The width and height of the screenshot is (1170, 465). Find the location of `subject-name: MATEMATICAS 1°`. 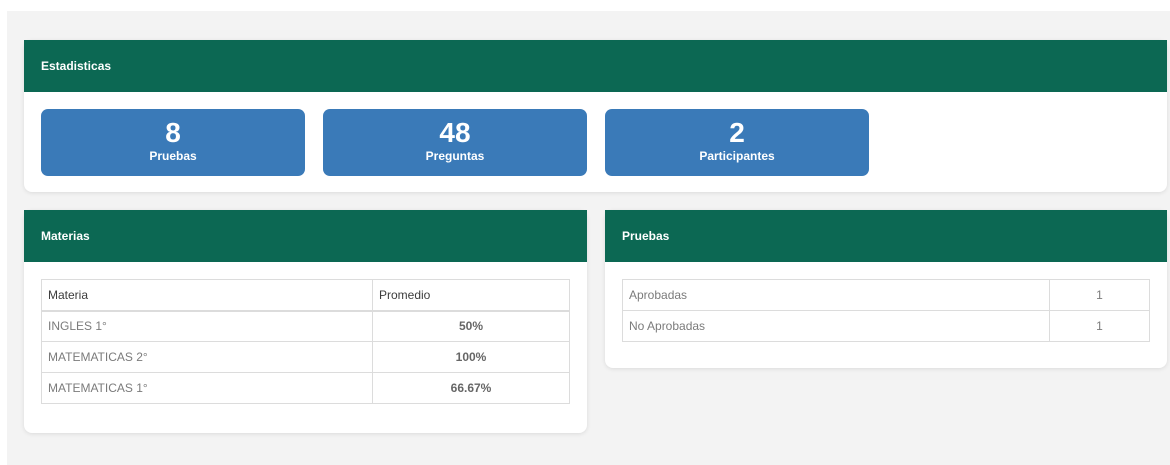

subject-name: MATEMATICAS 1° is located at coordinates (207, 388).